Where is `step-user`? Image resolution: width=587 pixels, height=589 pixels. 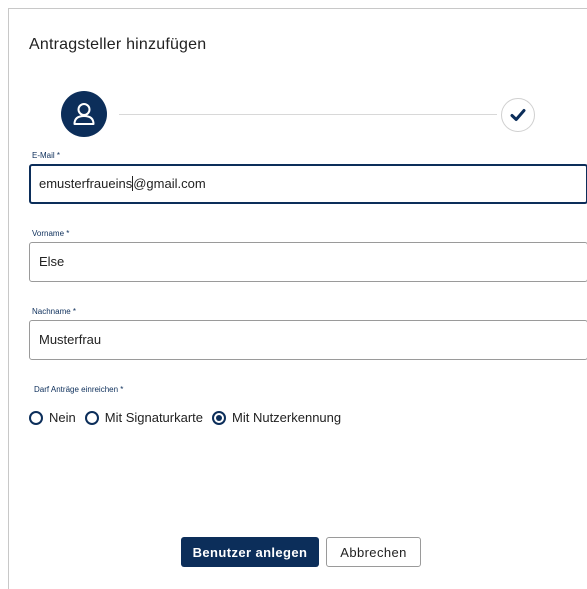 step-user is located at coordinates (84, 114).